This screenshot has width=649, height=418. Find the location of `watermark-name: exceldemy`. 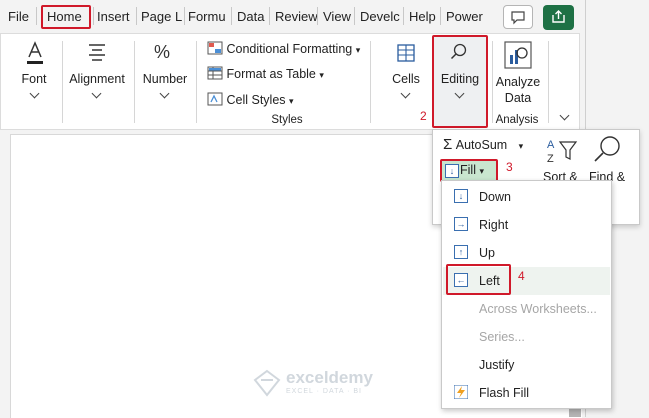

watermark-name: exceldemy is located at coordinates (329, 377).